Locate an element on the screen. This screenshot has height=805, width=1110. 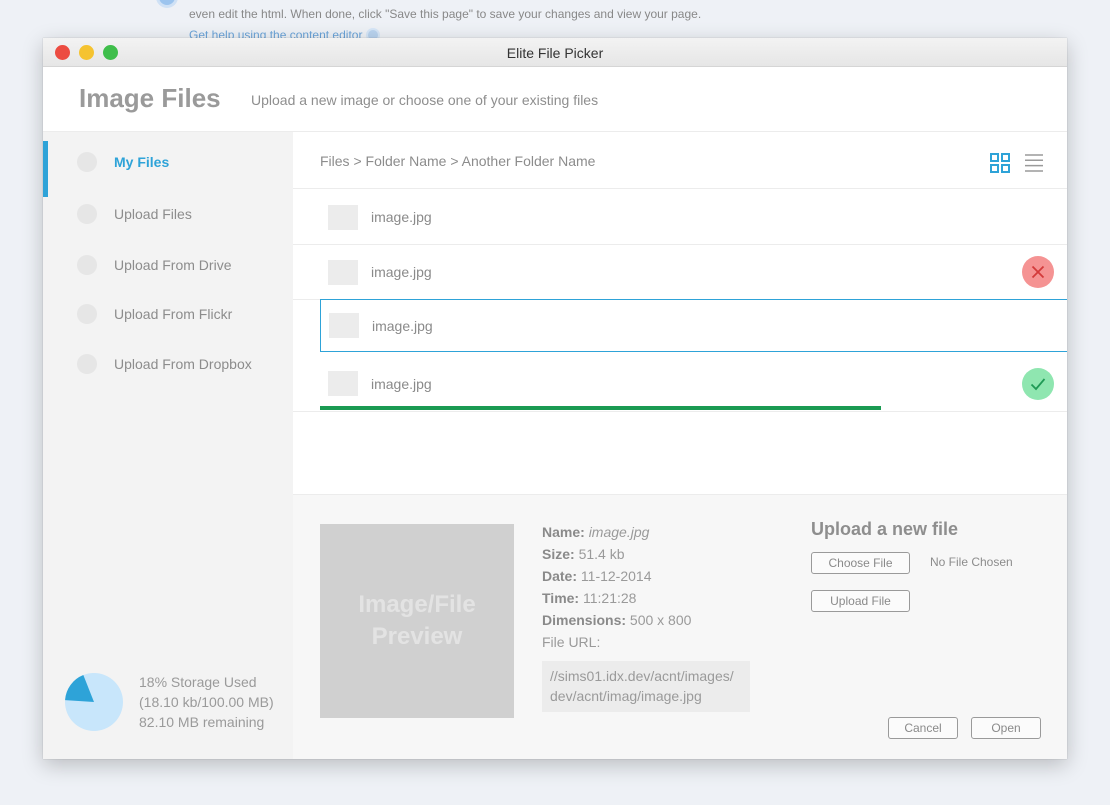
upload-section-title: Upload a new file is located at coordinates (885, 529).